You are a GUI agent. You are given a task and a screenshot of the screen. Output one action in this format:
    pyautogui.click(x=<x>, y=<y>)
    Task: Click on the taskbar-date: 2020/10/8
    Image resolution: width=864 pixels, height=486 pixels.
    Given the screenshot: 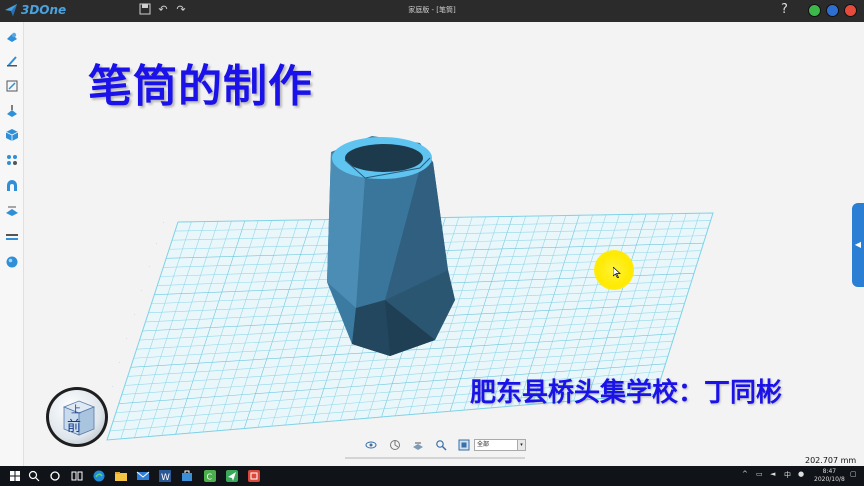 What is the action you would take?
    pyautogui.click(x=829, y=479)
    